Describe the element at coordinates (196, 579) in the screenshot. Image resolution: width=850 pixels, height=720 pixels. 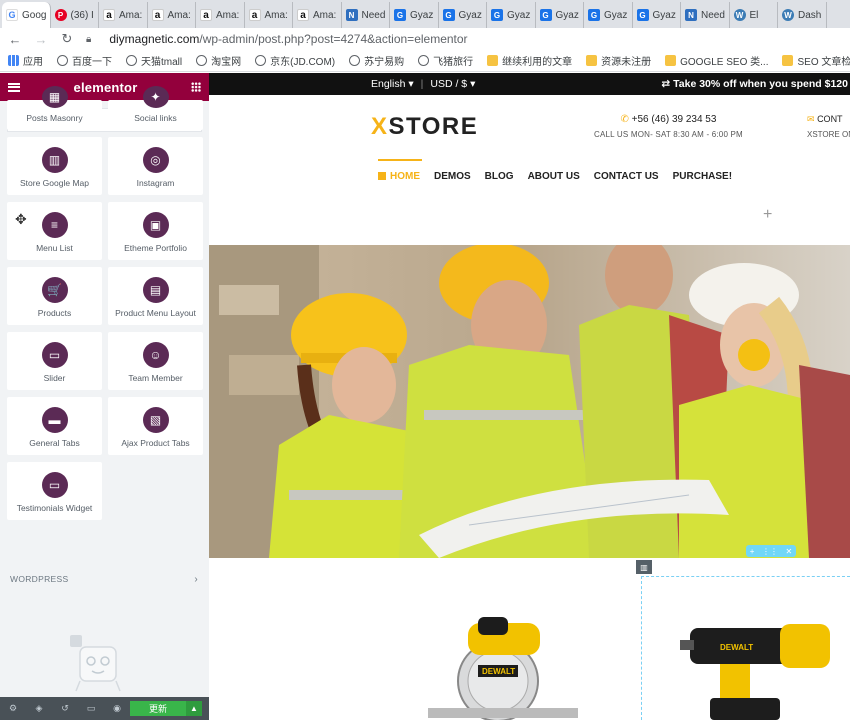
I see `chevron-right-icon: ›` at that location.